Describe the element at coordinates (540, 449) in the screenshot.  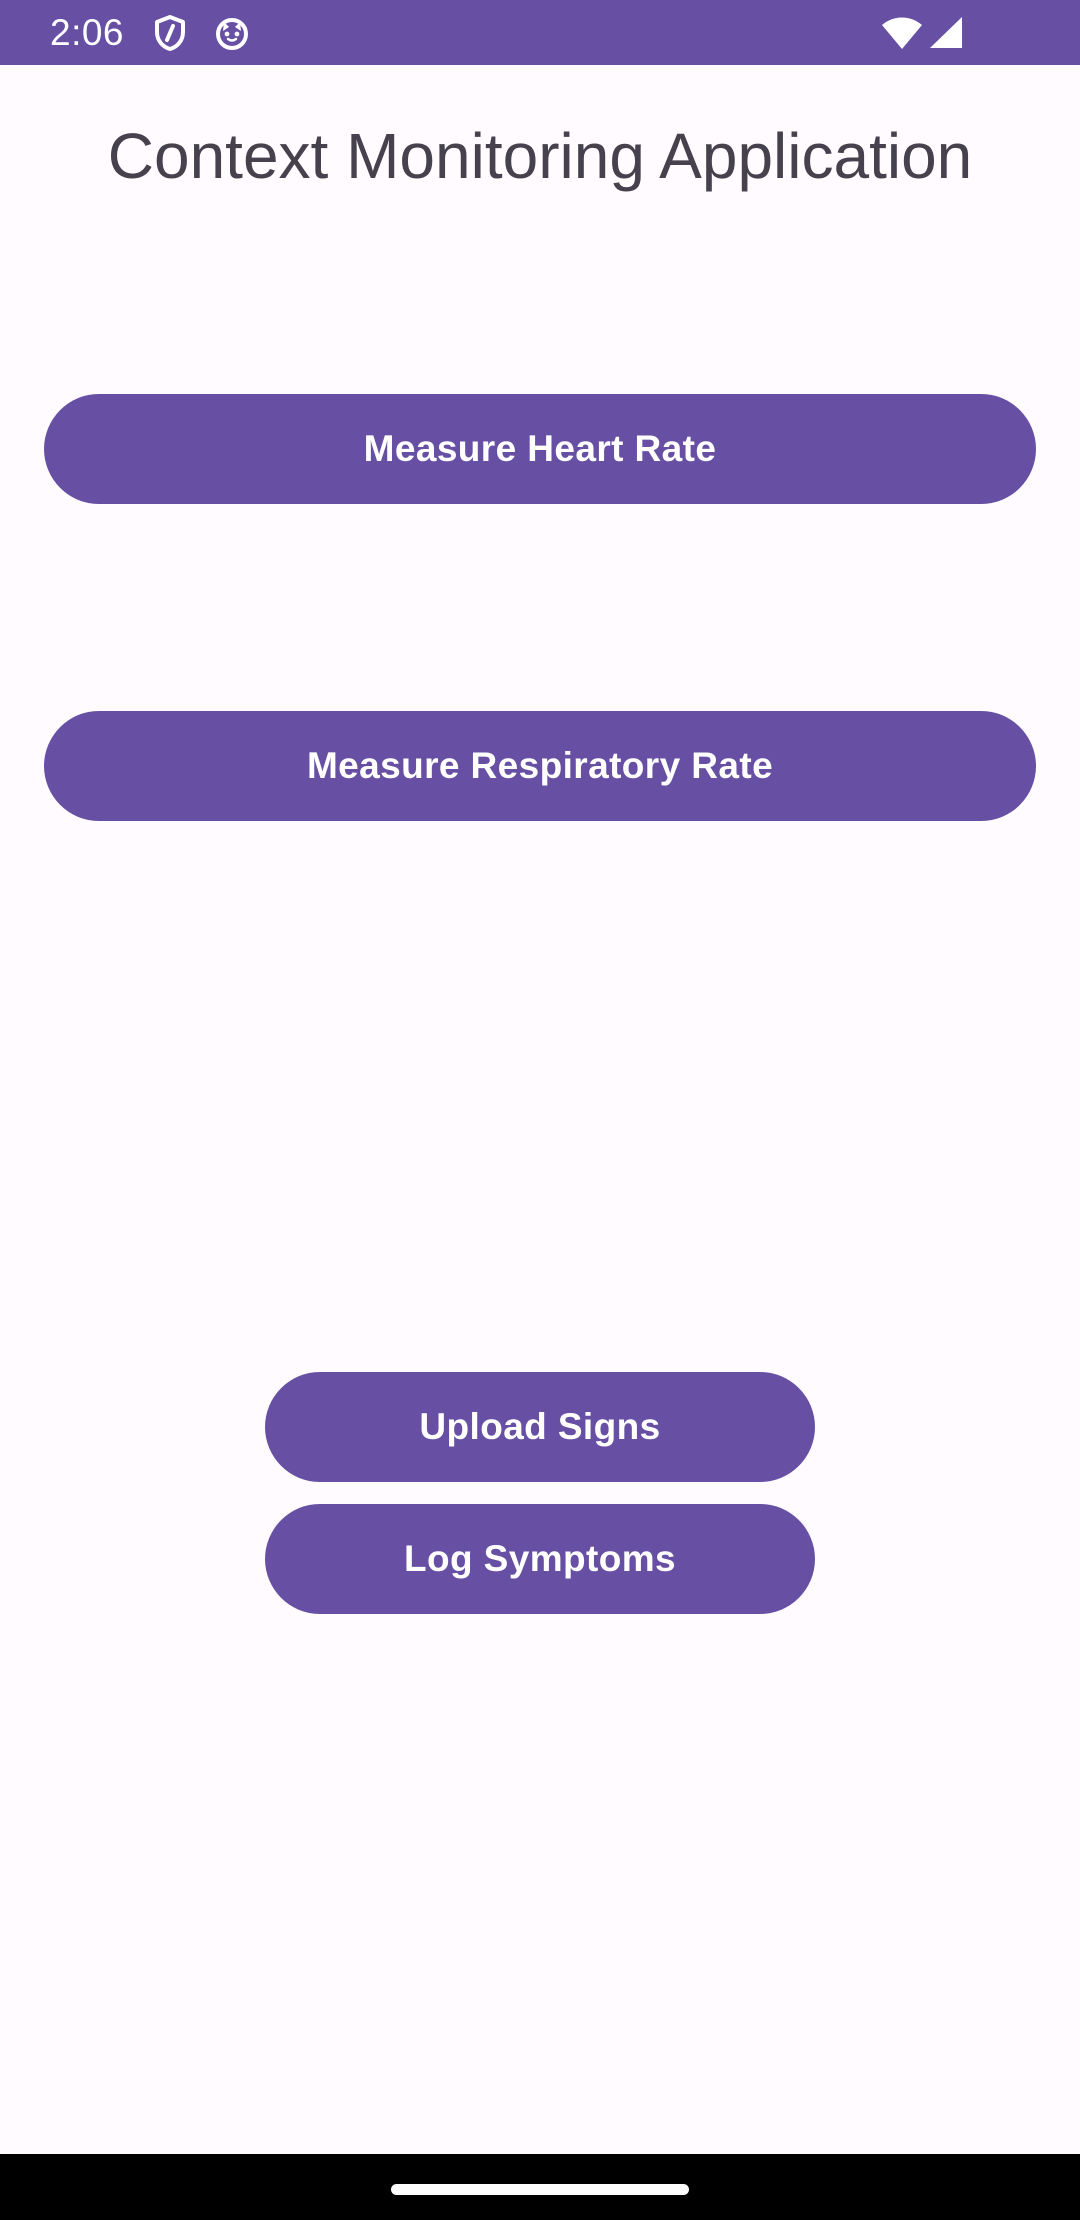
I see `measure-heart-rate-button: Measure Heart Rate` at that location.